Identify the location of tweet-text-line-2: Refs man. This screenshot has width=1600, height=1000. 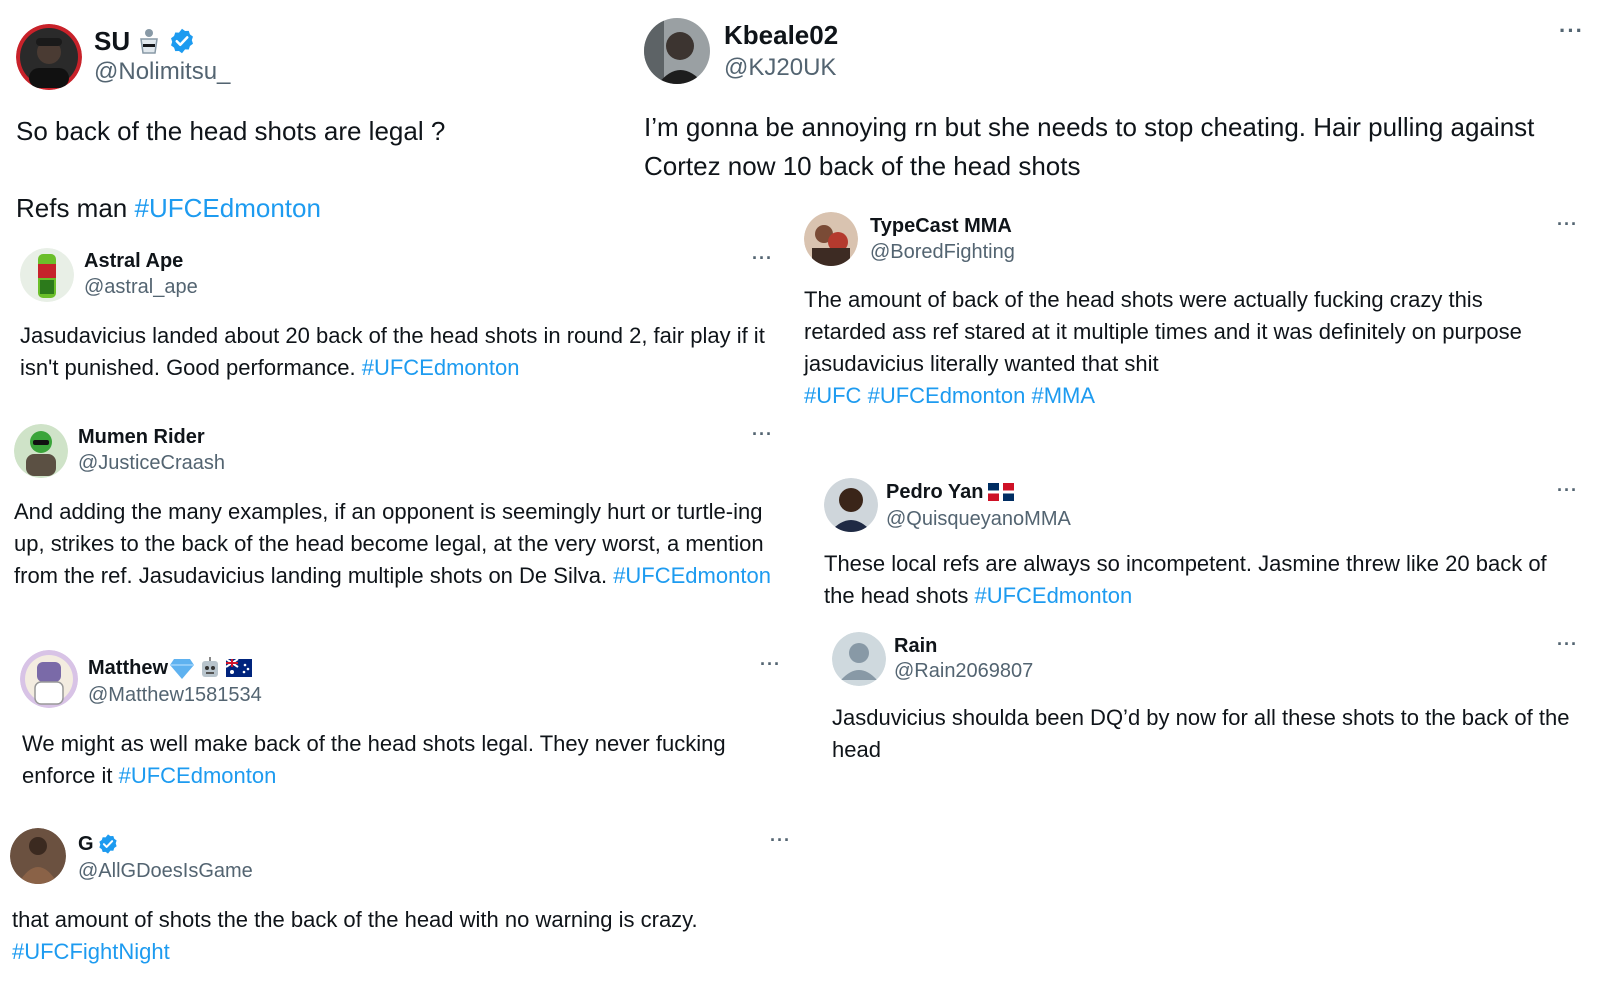
(75, 208).